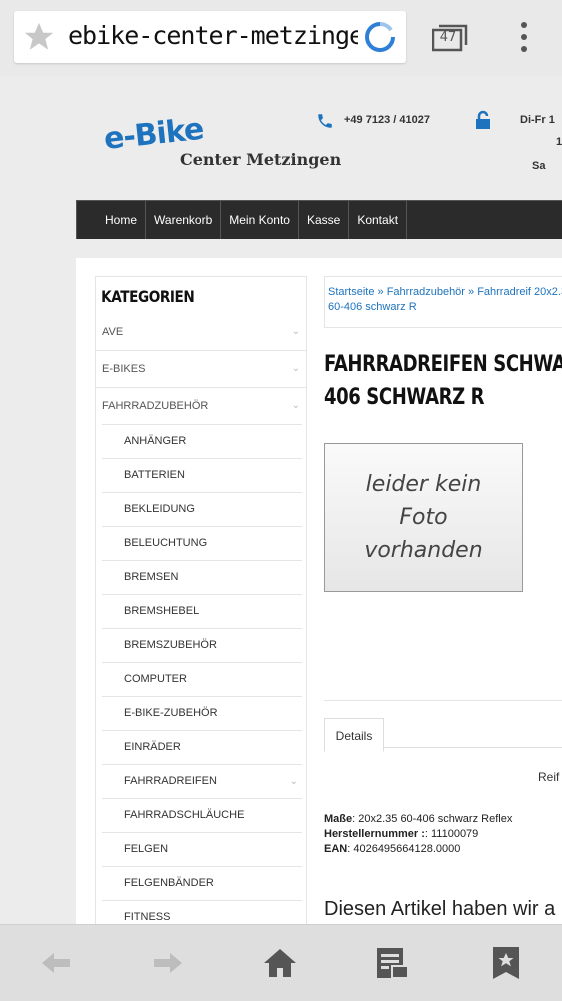 The width and height of the screenshot is (562, 1001). I want to click on spec-manufacturer-value: : 11100079, so click(451, 834).